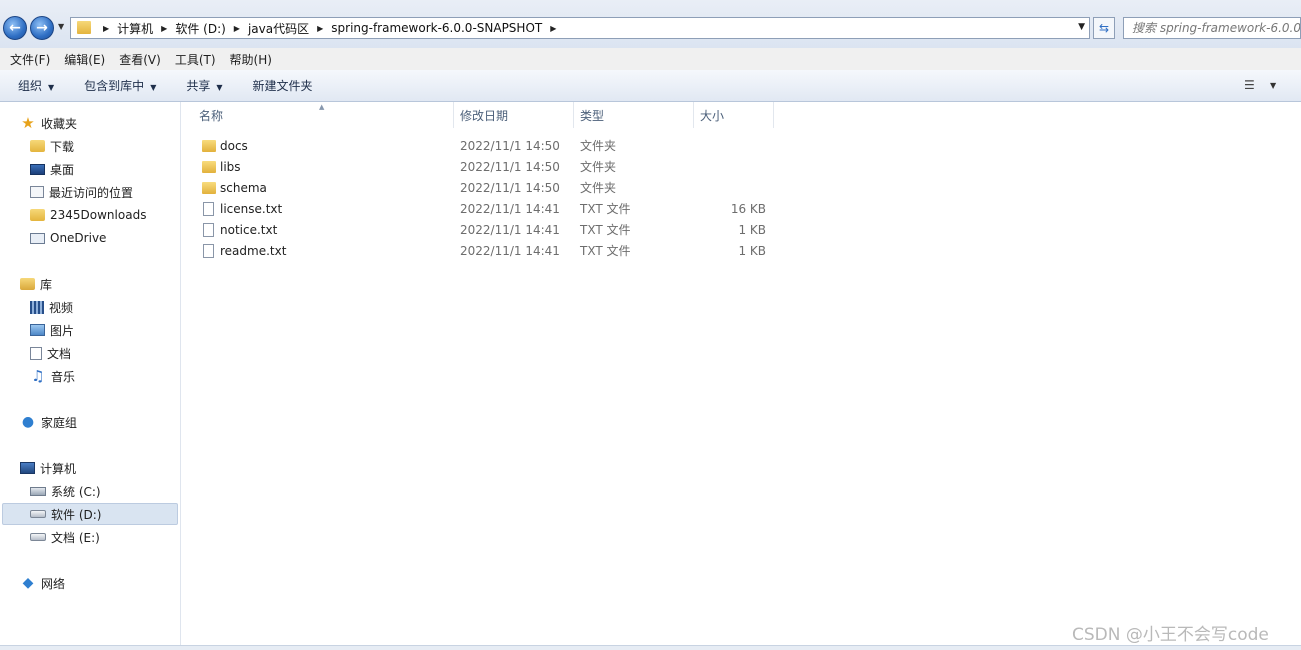 This screenshot has height=650, width=1301. Describe the element at coordinates (135, 28) in the screenshot. I see `breadcrumb-computer: 计算机` at that location.